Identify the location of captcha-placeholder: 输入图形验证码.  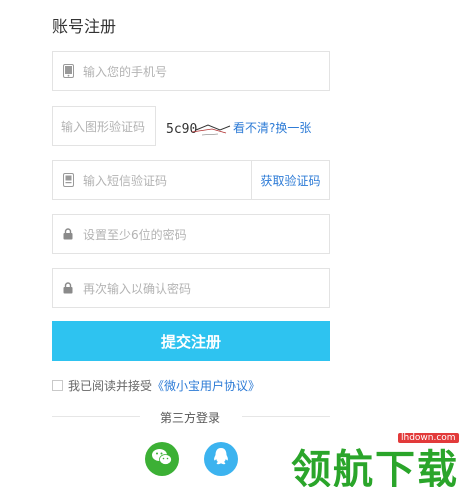
(103, 126).